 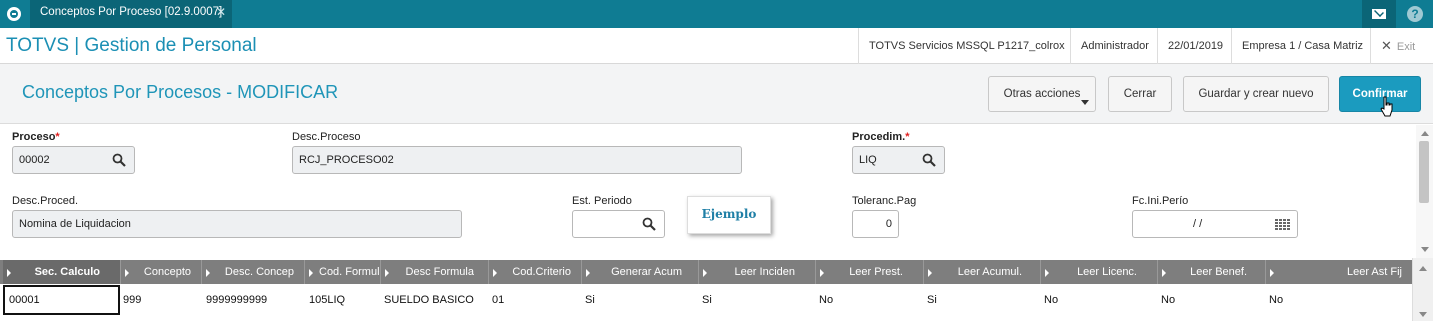 What do you see at coordinates (1098, 300) in the screenshot?
I see `cell-leer-licenc: No` at bounding box center [1098, 300].